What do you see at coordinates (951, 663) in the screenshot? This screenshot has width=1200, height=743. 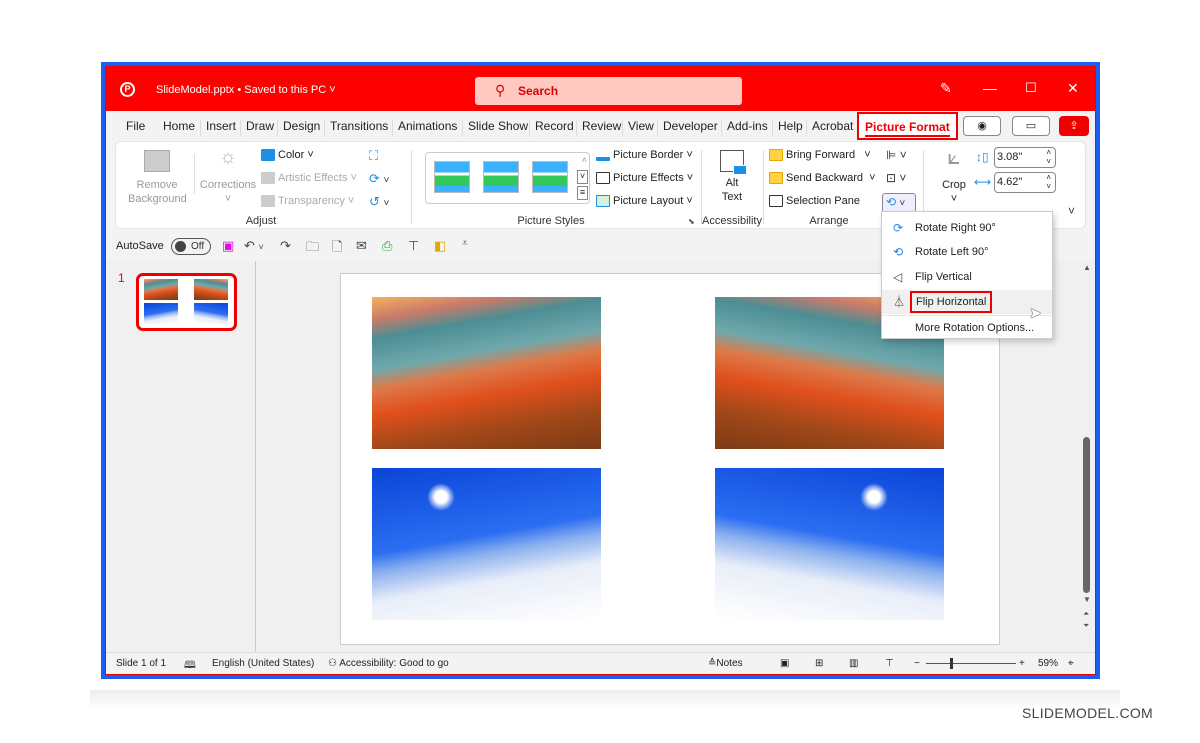 I see `zoom-slider-thumb` at bounding box center [951, 663].